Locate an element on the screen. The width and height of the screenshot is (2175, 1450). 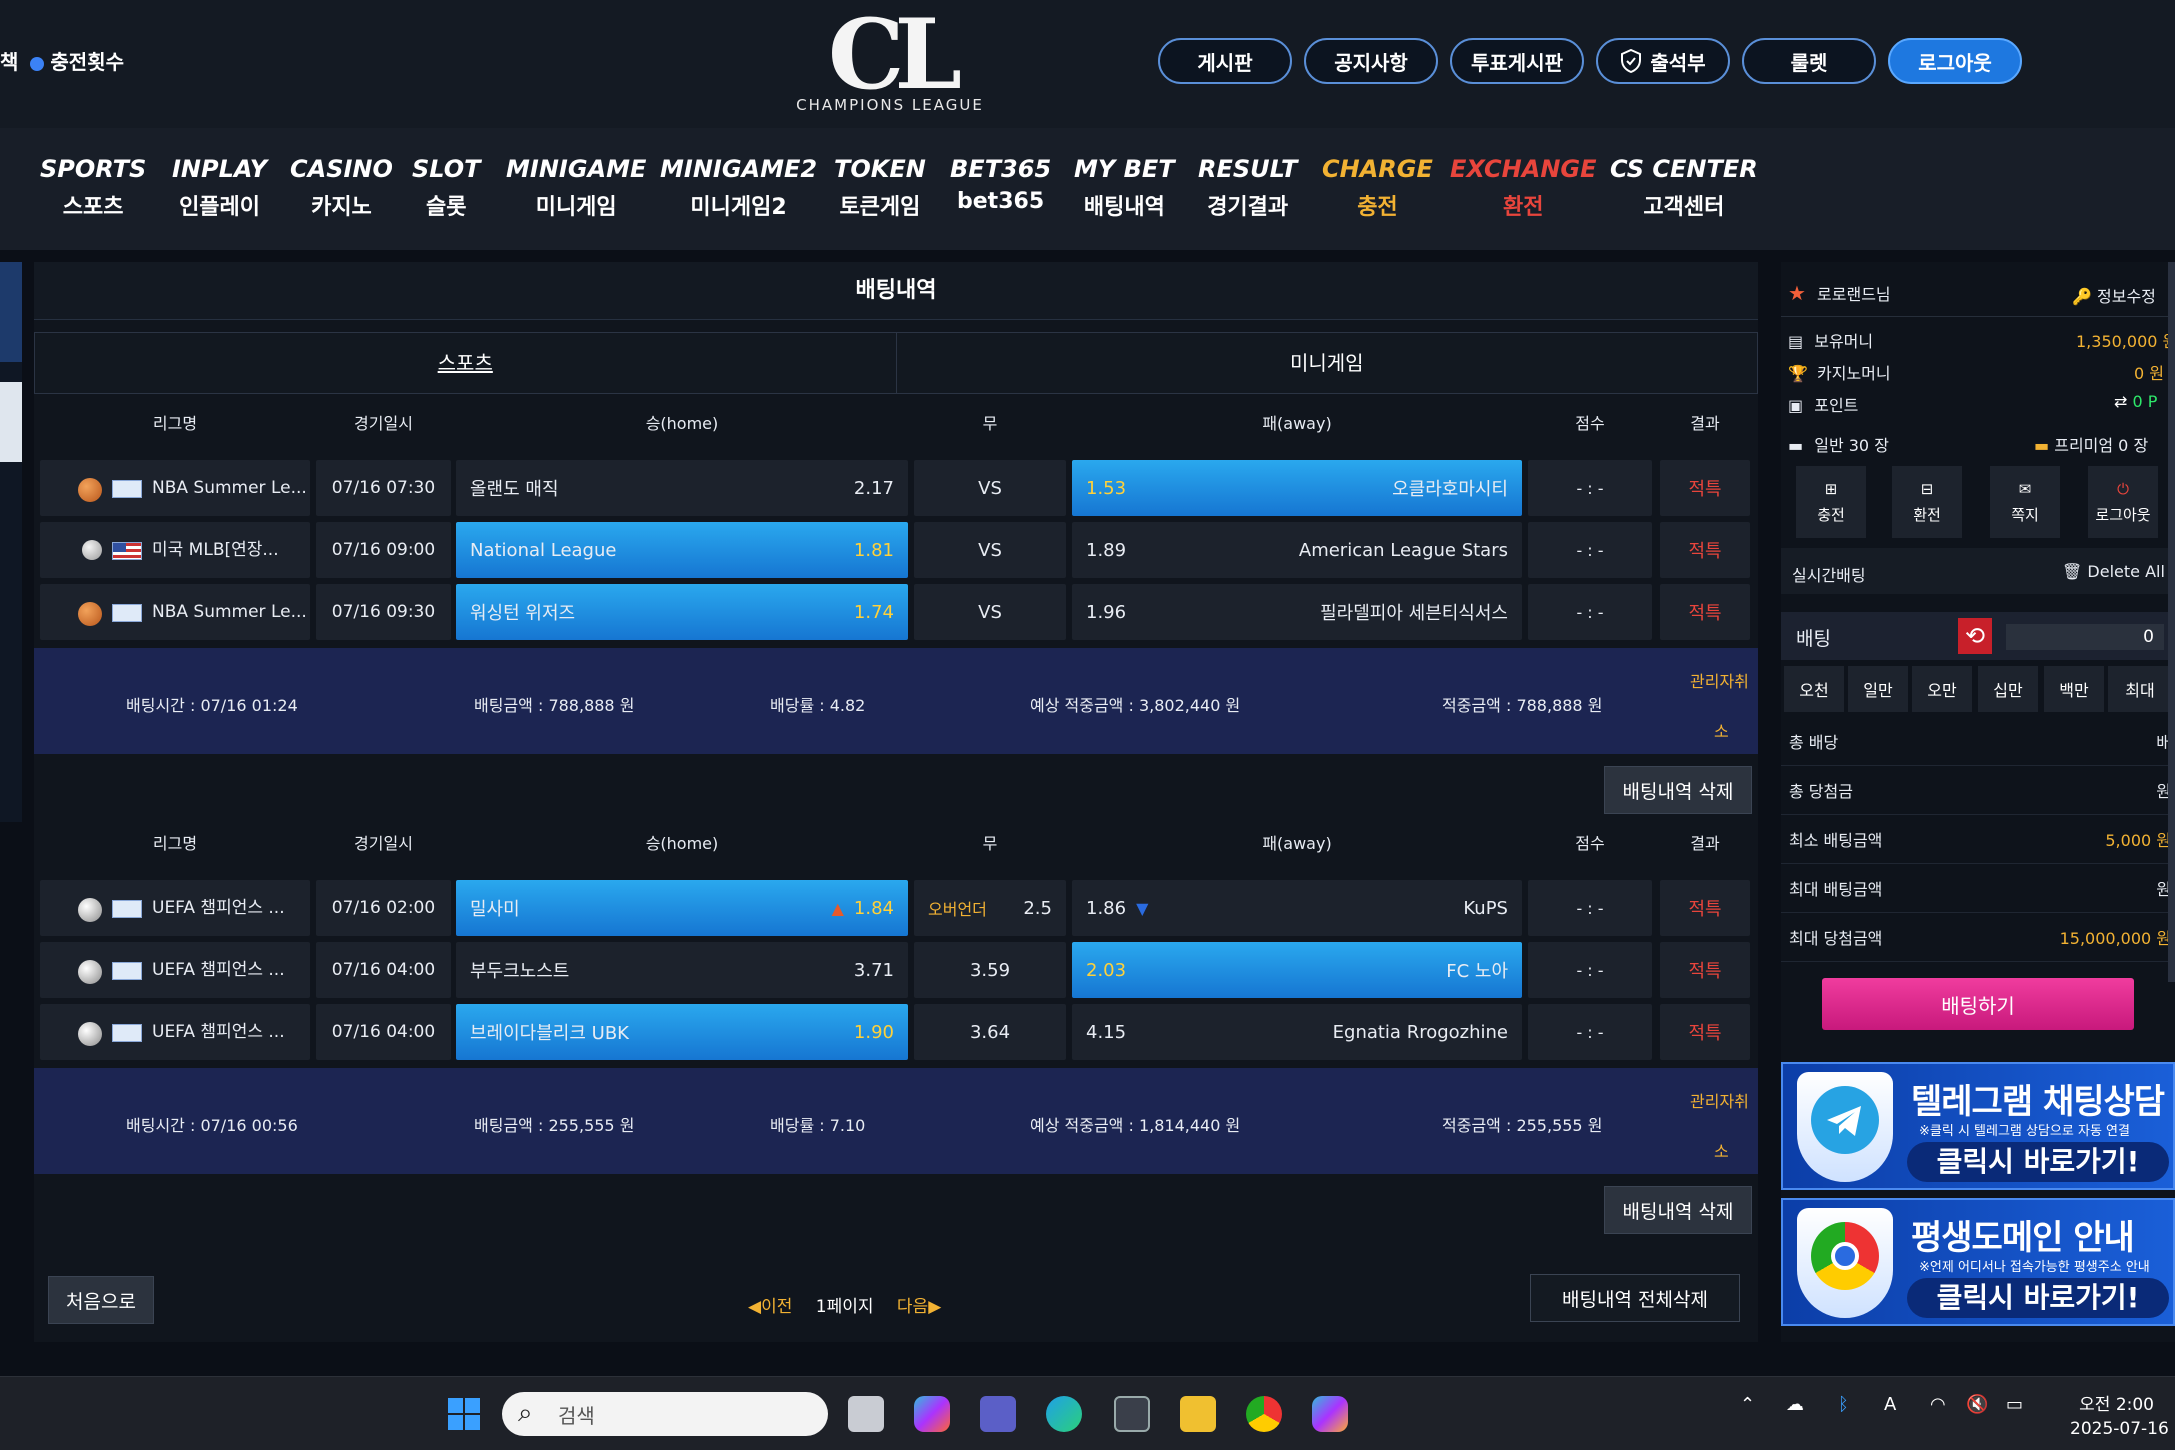
nav-token: TOKEN 토큰게임 is located at coordinates (880, 188).